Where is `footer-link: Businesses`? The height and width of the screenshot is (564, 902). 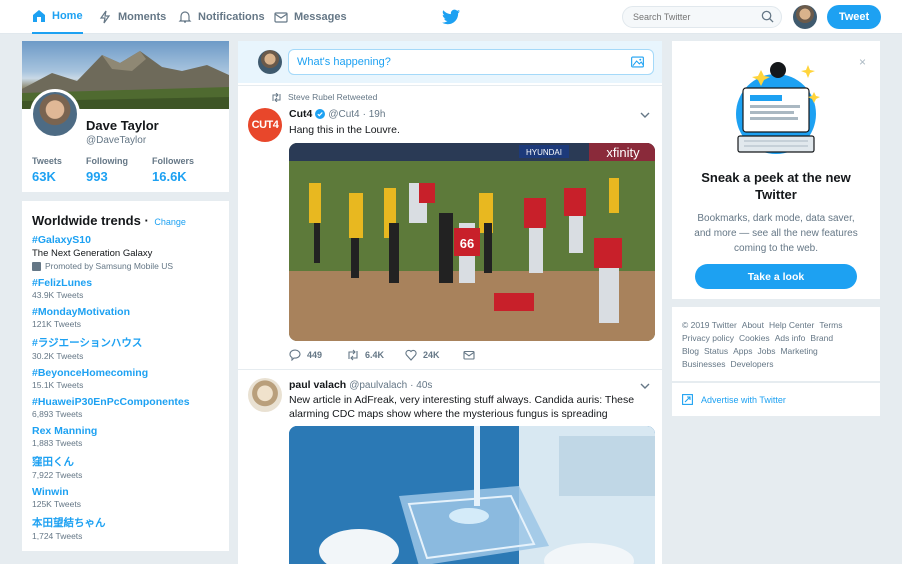 footer-link: Businesses is located at coordinates (703, 364).